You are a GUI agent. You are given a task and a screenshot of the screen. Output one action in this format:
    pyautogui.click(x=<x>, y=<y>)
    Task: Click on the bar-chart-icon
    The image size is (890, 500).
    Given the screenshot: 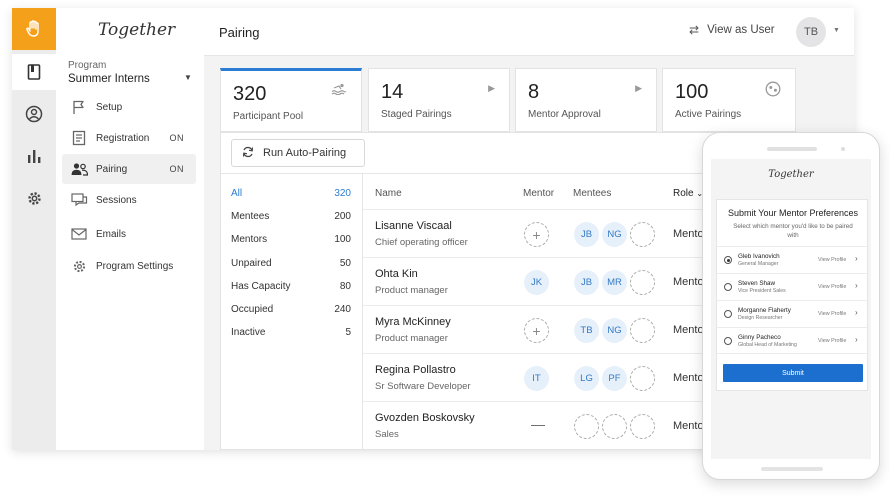 What is the action you would take?
    pyautogui.click(x=34, y=156)
    